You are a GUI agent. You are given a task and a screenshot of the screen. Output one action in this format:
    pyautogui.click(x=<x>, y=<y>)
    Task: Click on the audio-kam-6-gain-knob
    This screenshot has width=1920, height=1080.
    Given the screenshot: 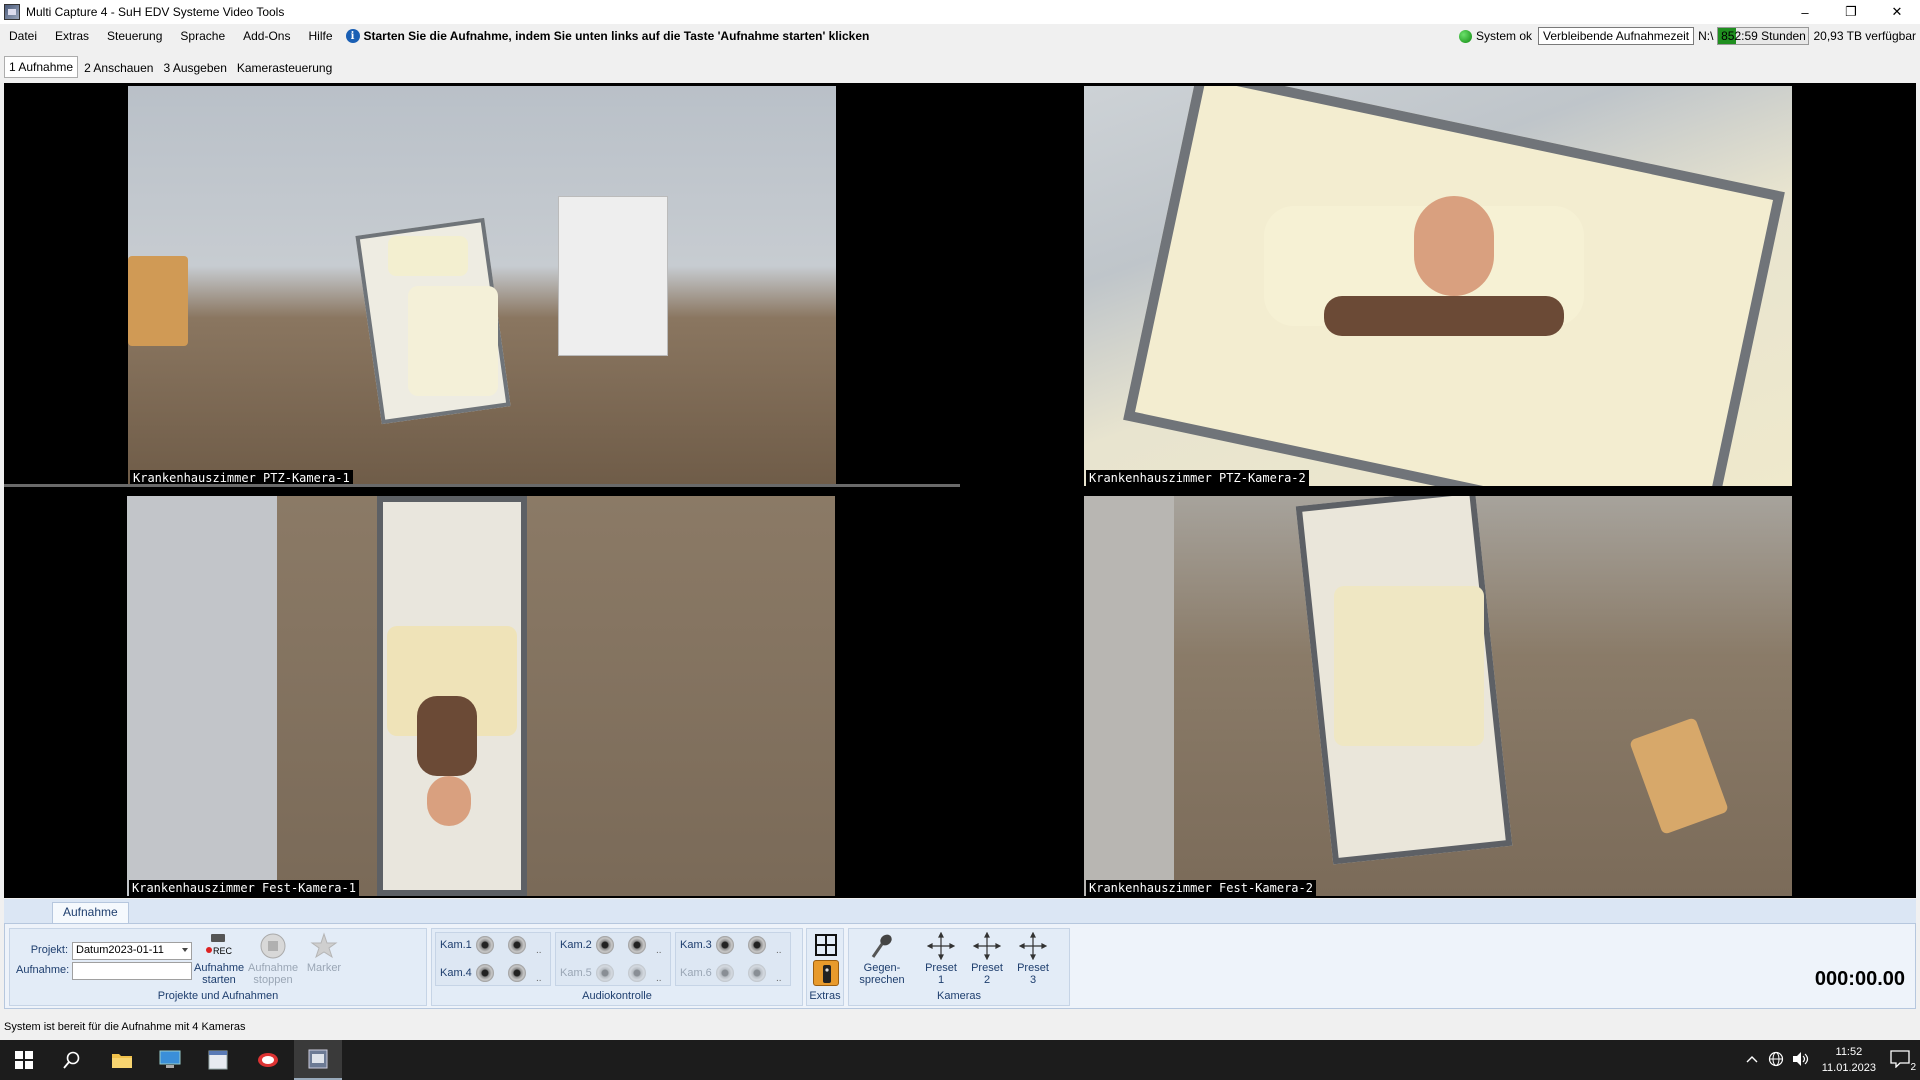 What is the action you would take?
    pyautogui.click(x=757, y=973)
    